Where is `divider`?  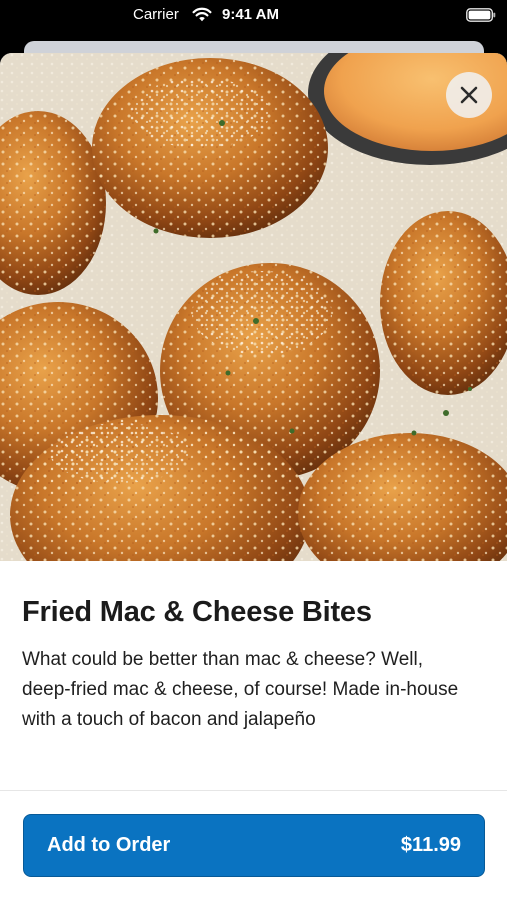
divider is located at coordinates (253, 790).